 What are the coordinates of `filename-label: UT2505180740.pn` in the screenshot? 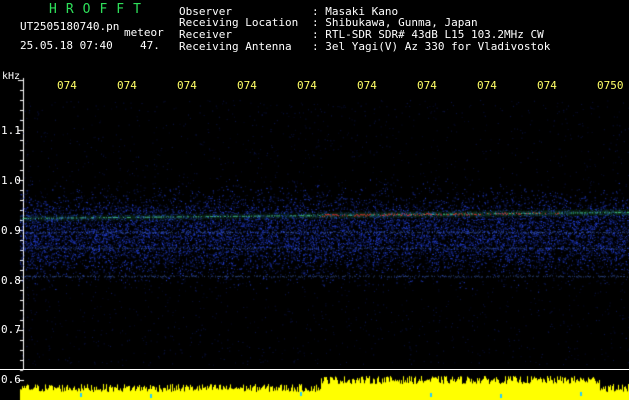 It's located at (70, 26).